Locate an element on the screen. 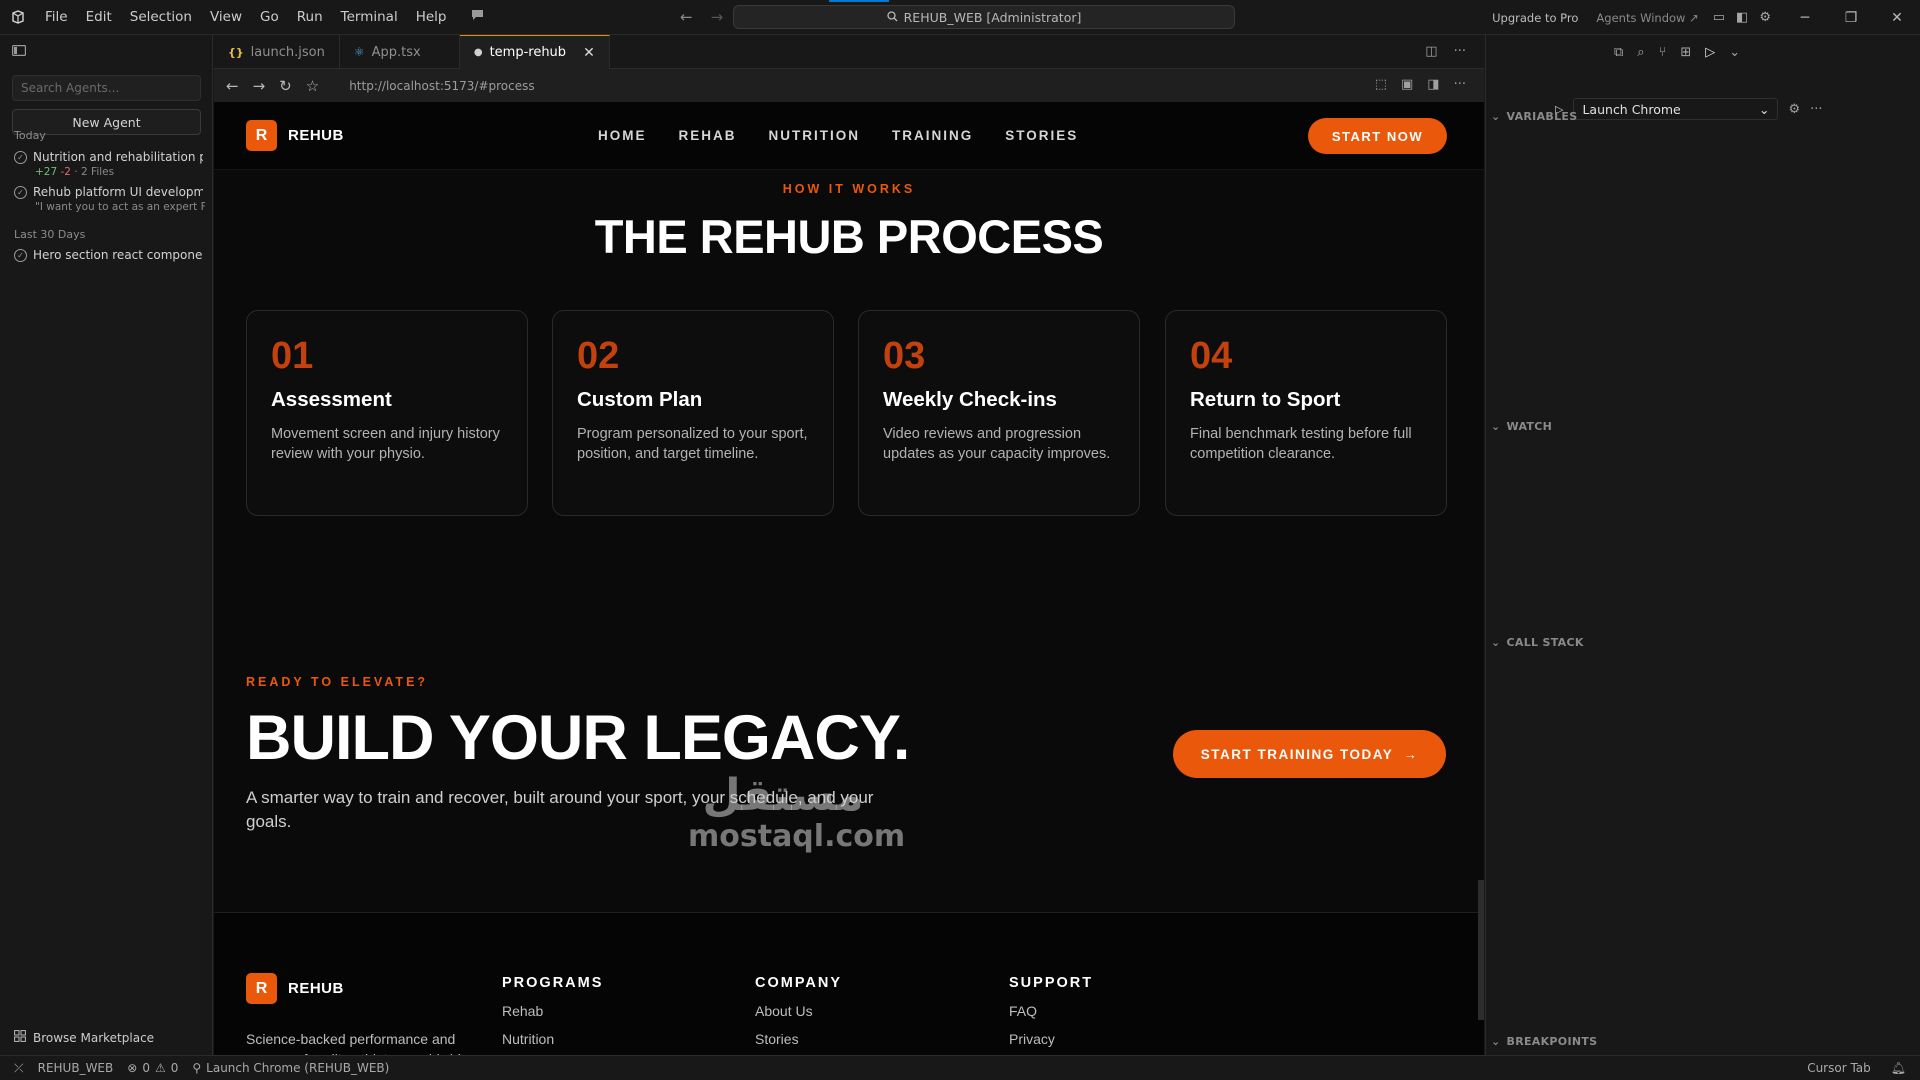 The height and width of the screenshot is (1080, 1920). url-bar: http://localhost:5173/#process is located at coordinates (441, 86).